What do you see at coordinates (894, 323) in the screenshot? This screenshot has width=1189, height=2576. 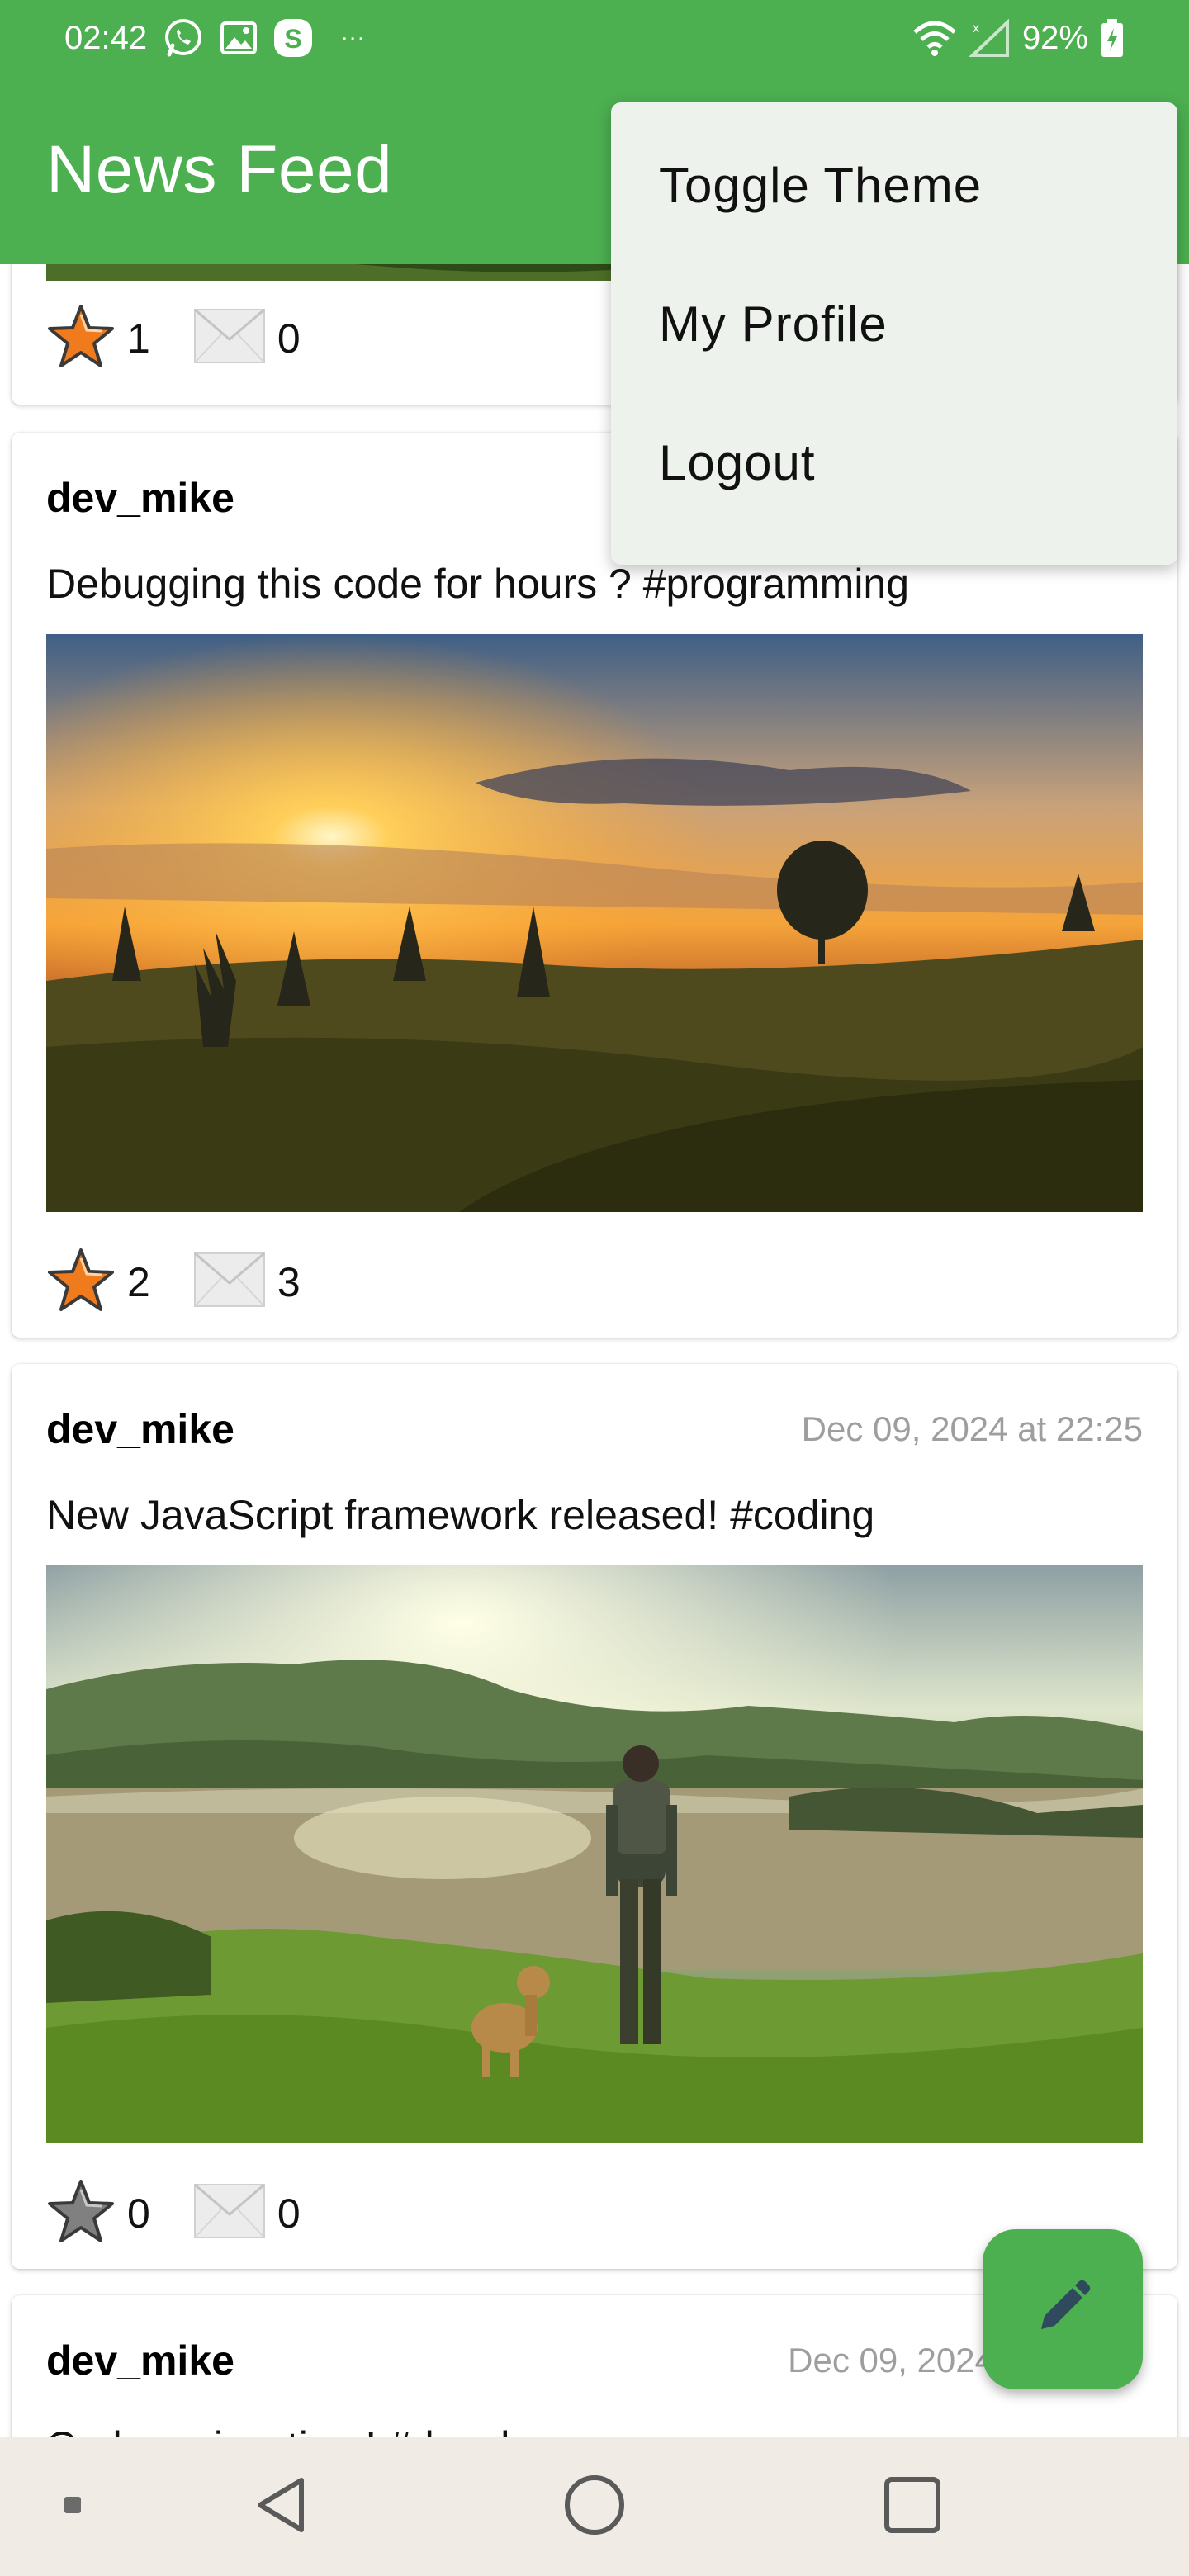 I see `menu-item-my-profile: My Profile` at bounding box center [894, 323].